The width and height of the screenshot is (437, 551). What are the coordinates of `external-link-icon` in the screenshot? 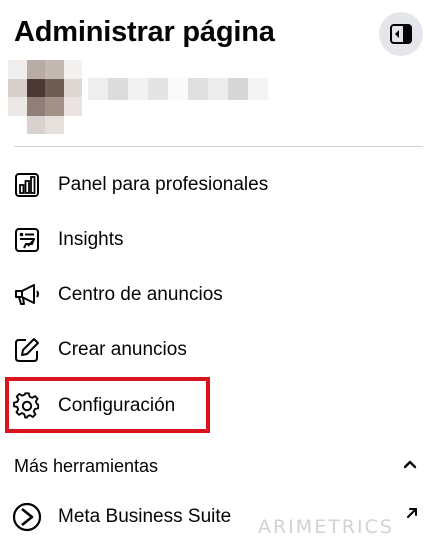 It's located at (412, 515).